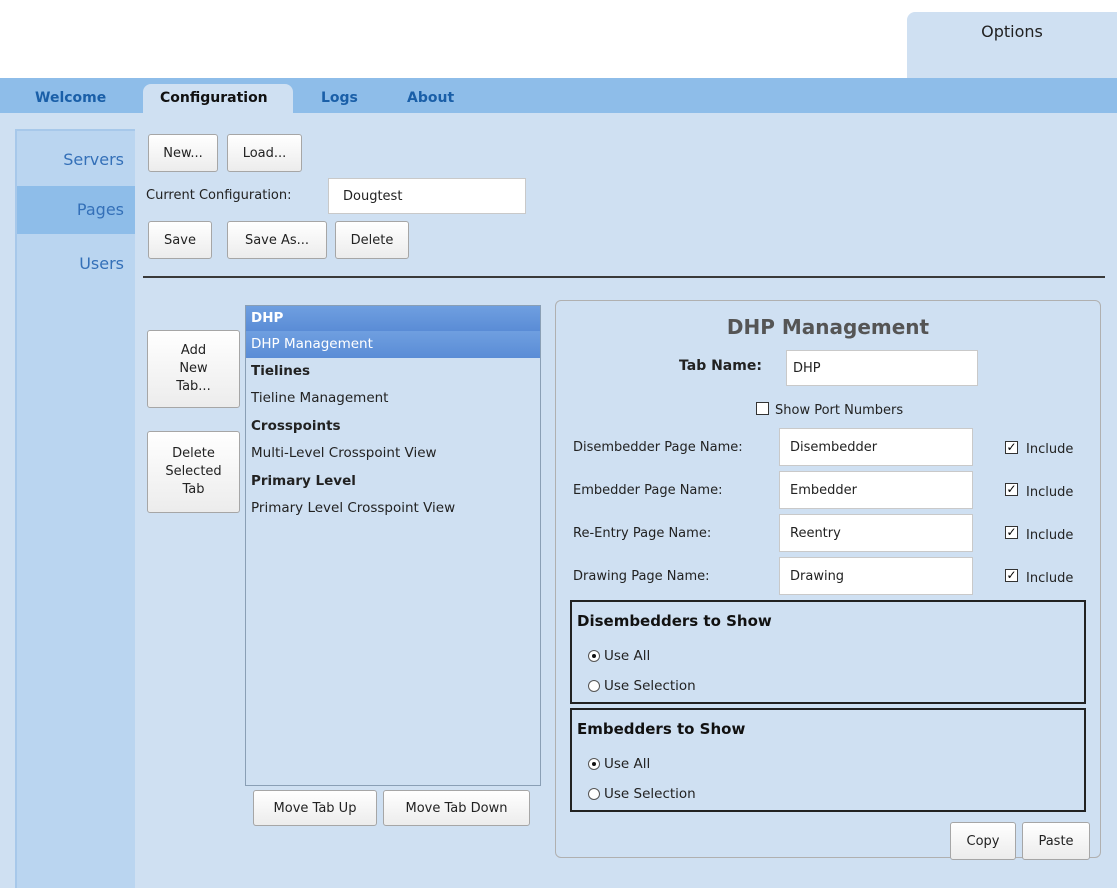 The height and width of the screenshot is (888, 1117). I want to click on drawing-page-name-field: Drawing, so click(876, 576).